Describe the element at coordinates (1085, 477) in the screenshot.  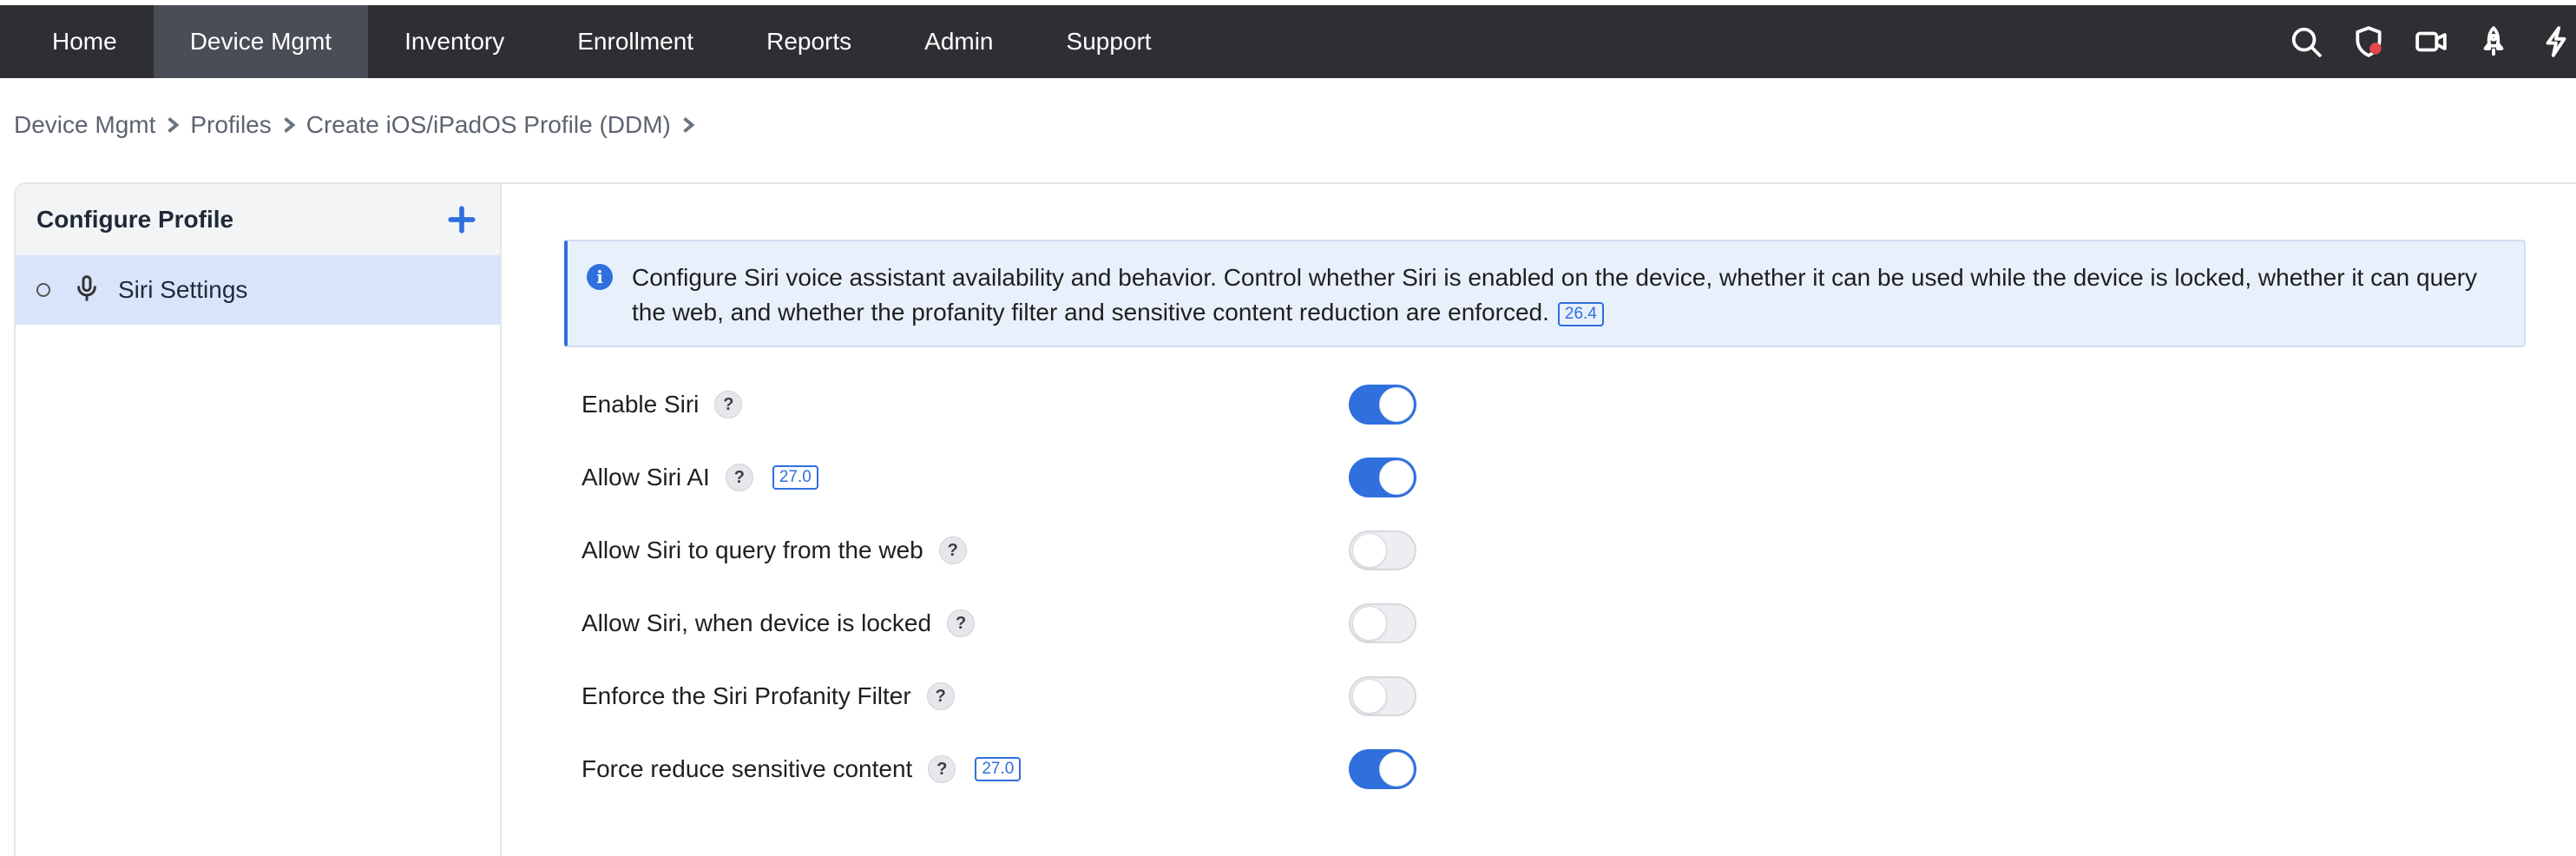
I see `setting-row-allow-siri-ai: Allow Siri AI ? 27.0` at that location.